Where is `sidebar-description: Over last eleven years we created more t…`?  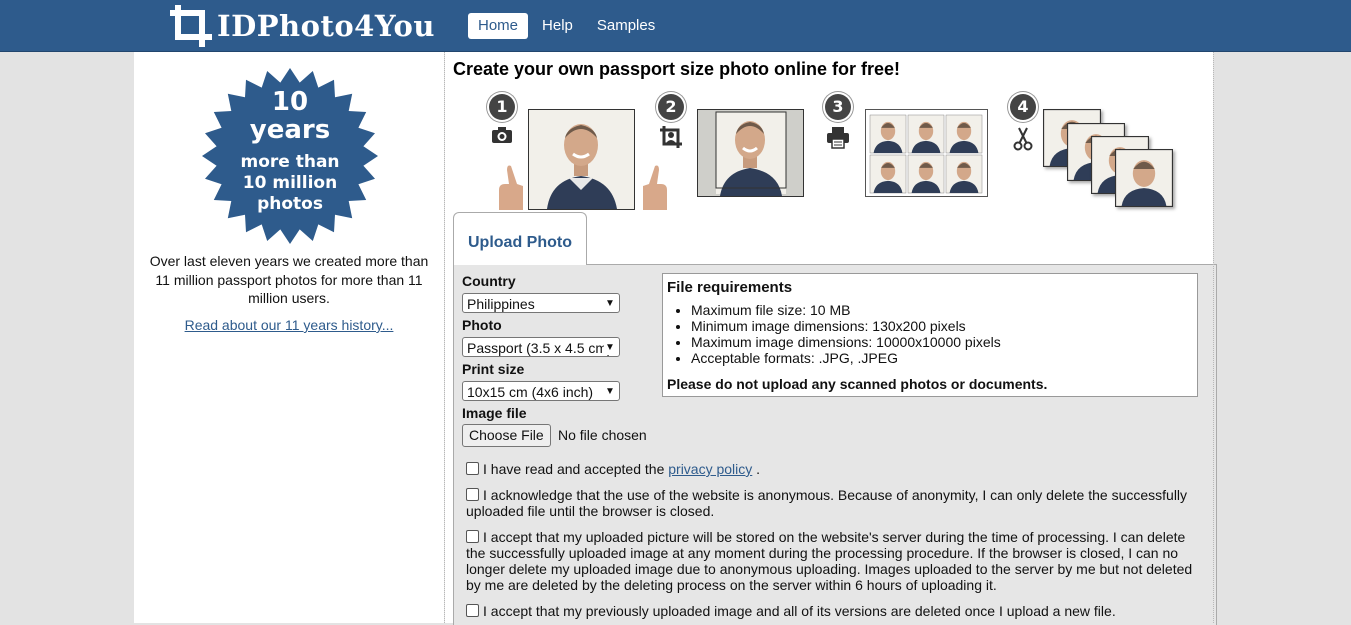
sidebar-description: Over last eleven years we created more t… is located at coordinates (289, 279).